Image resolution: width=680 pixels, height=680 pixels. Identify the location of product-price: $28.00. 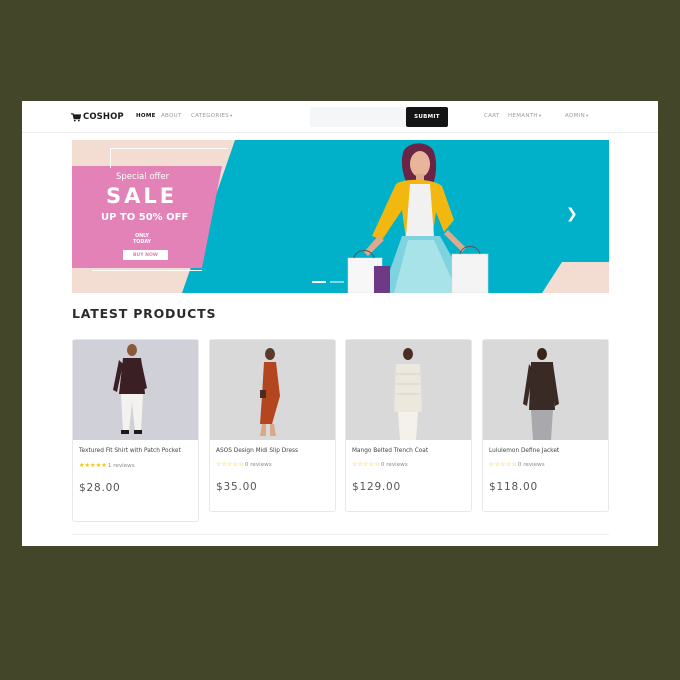
(100, 488).